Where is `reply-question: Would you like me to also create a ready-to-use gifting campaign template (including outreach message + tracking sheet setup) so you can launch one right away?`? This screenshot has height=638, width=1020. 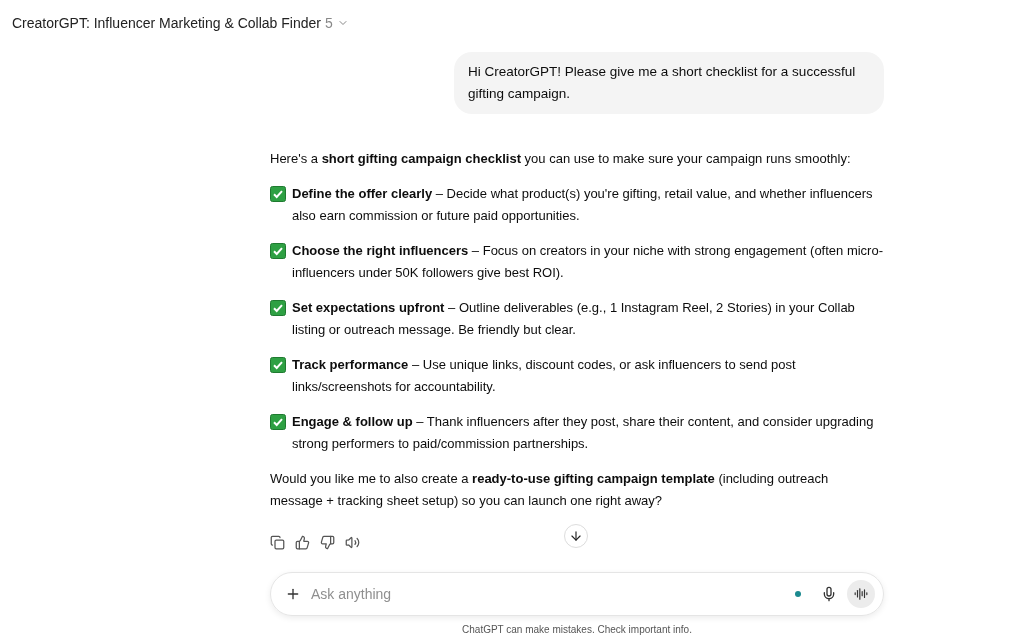
reply-question: Would you like me to also create a ready-to-use gifting campaign template (including outreach message + tracking sheet setup) so you can launch one right away? is located at coordinates (549, 489).